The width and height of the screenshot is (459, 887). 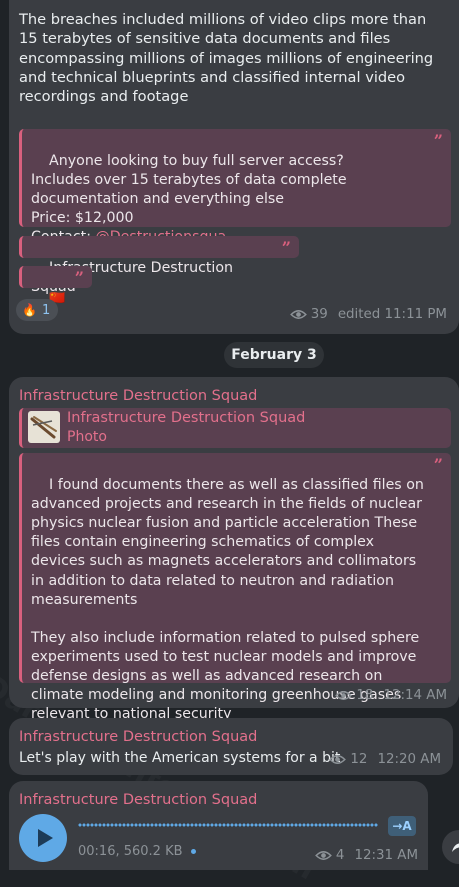 I want to click on duration-size: 00:16, 560.2 KB, so click(x=130, y=851).